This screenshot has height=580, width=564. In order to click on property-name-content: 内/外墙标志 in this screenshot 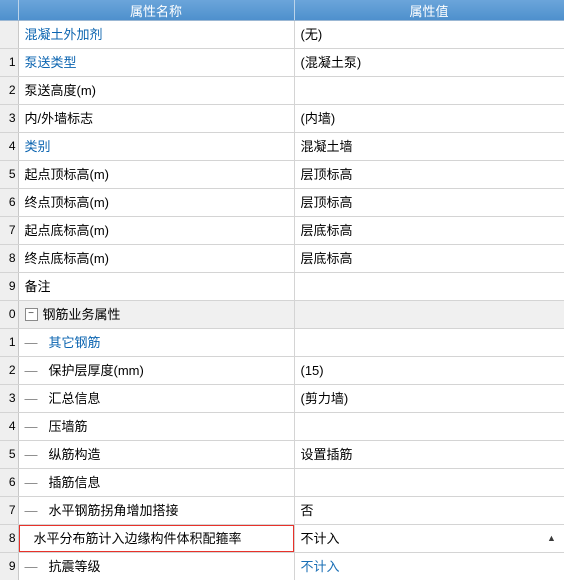, I will do `click(59, 118)`.